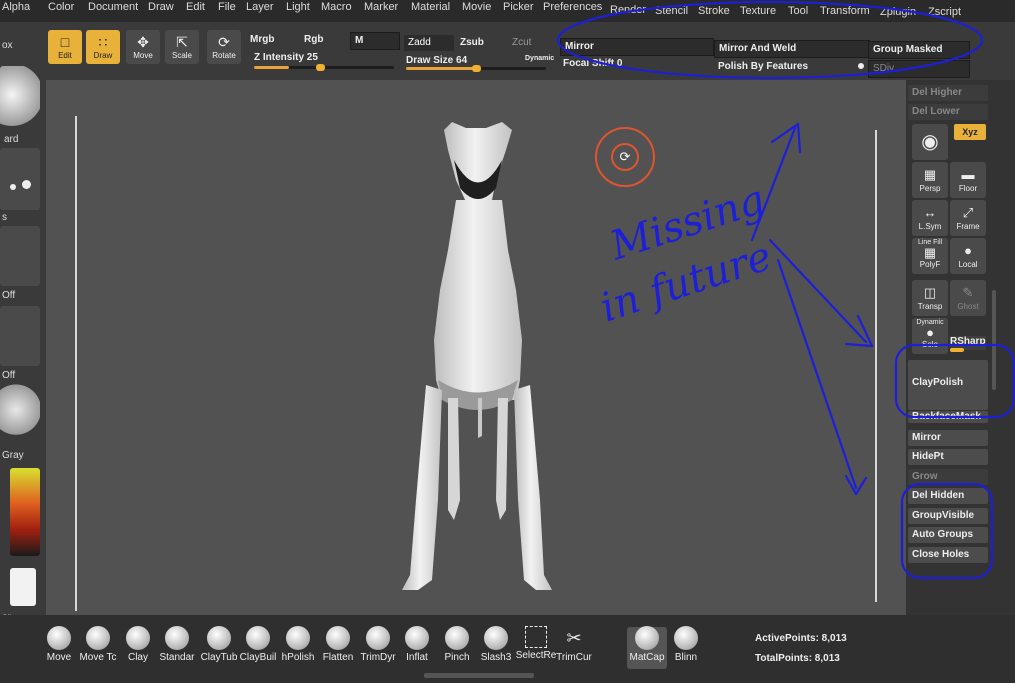  What do you see at coordinates (457, 644) in the screenshot?
I see `brush-pinch: Pinch` at bounding box center [457, 644].